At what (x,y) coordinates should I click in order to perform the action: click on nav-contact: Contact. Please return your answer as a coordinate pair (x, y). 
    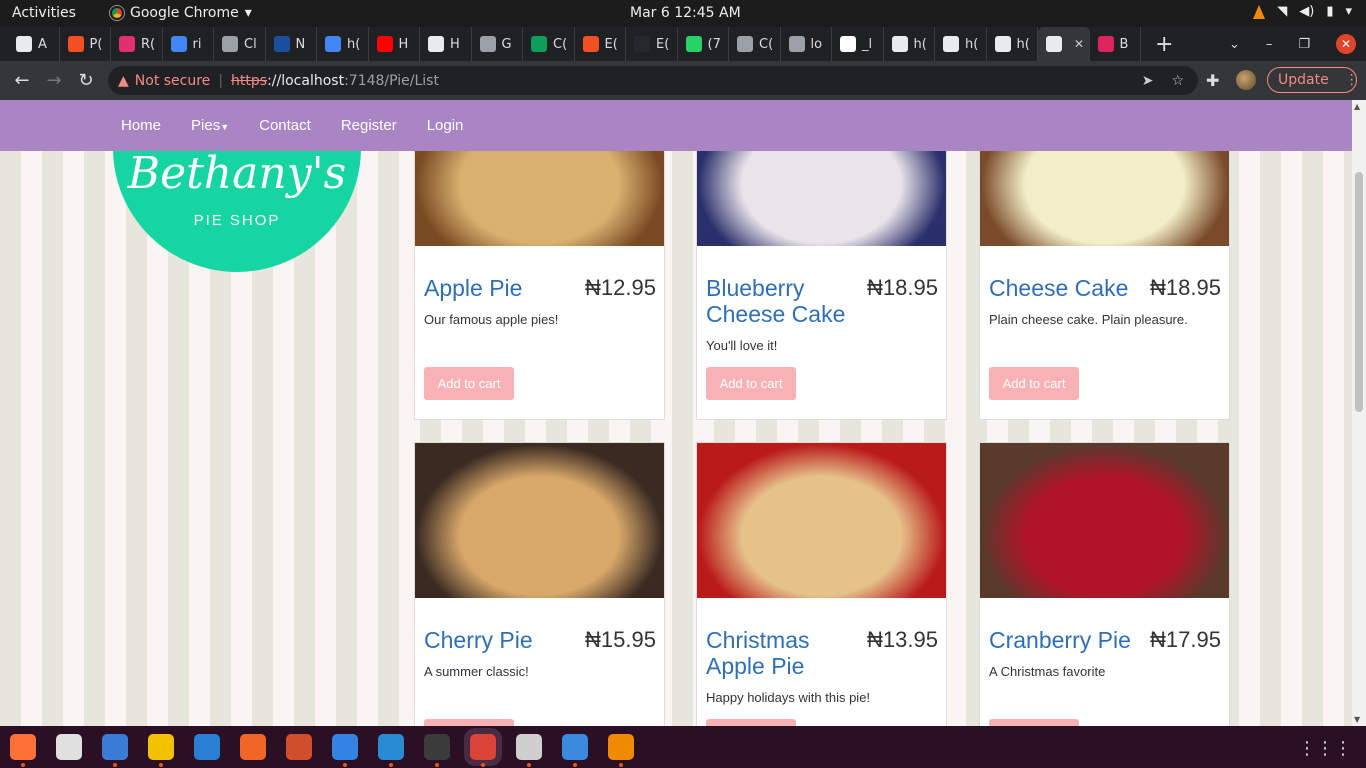
    Looking at the image, I should click on (285, 125).